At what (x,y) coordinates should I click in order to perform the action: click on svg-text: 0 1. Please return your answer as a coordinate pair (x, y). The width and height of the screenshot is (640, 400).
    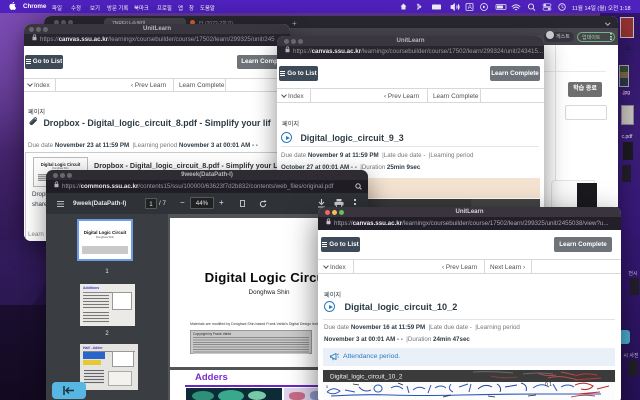
    Looking at the image, I should click on (548, 385).